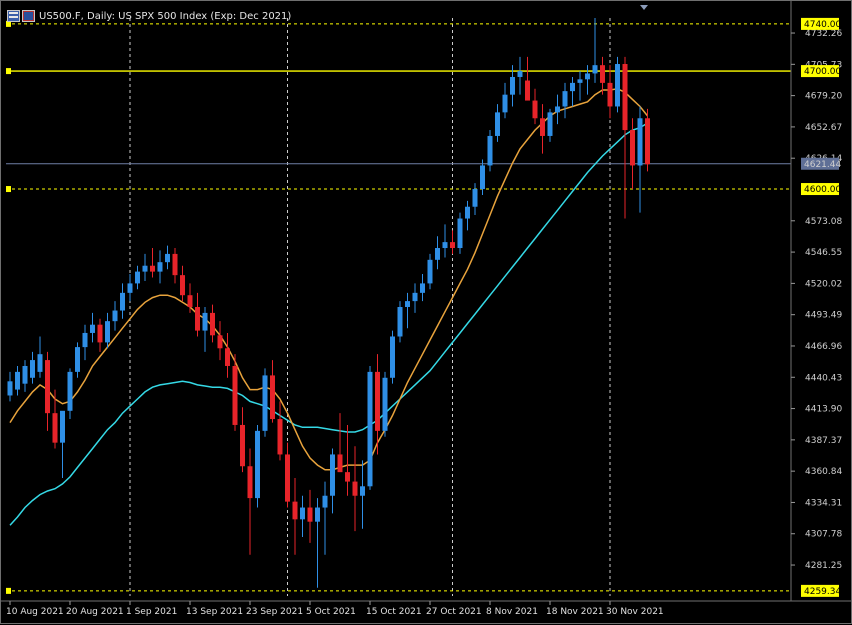 The height and width of the screenshot is (625, 852). I want to click on level-price-label-text: 4700.00, so click(822, 72).